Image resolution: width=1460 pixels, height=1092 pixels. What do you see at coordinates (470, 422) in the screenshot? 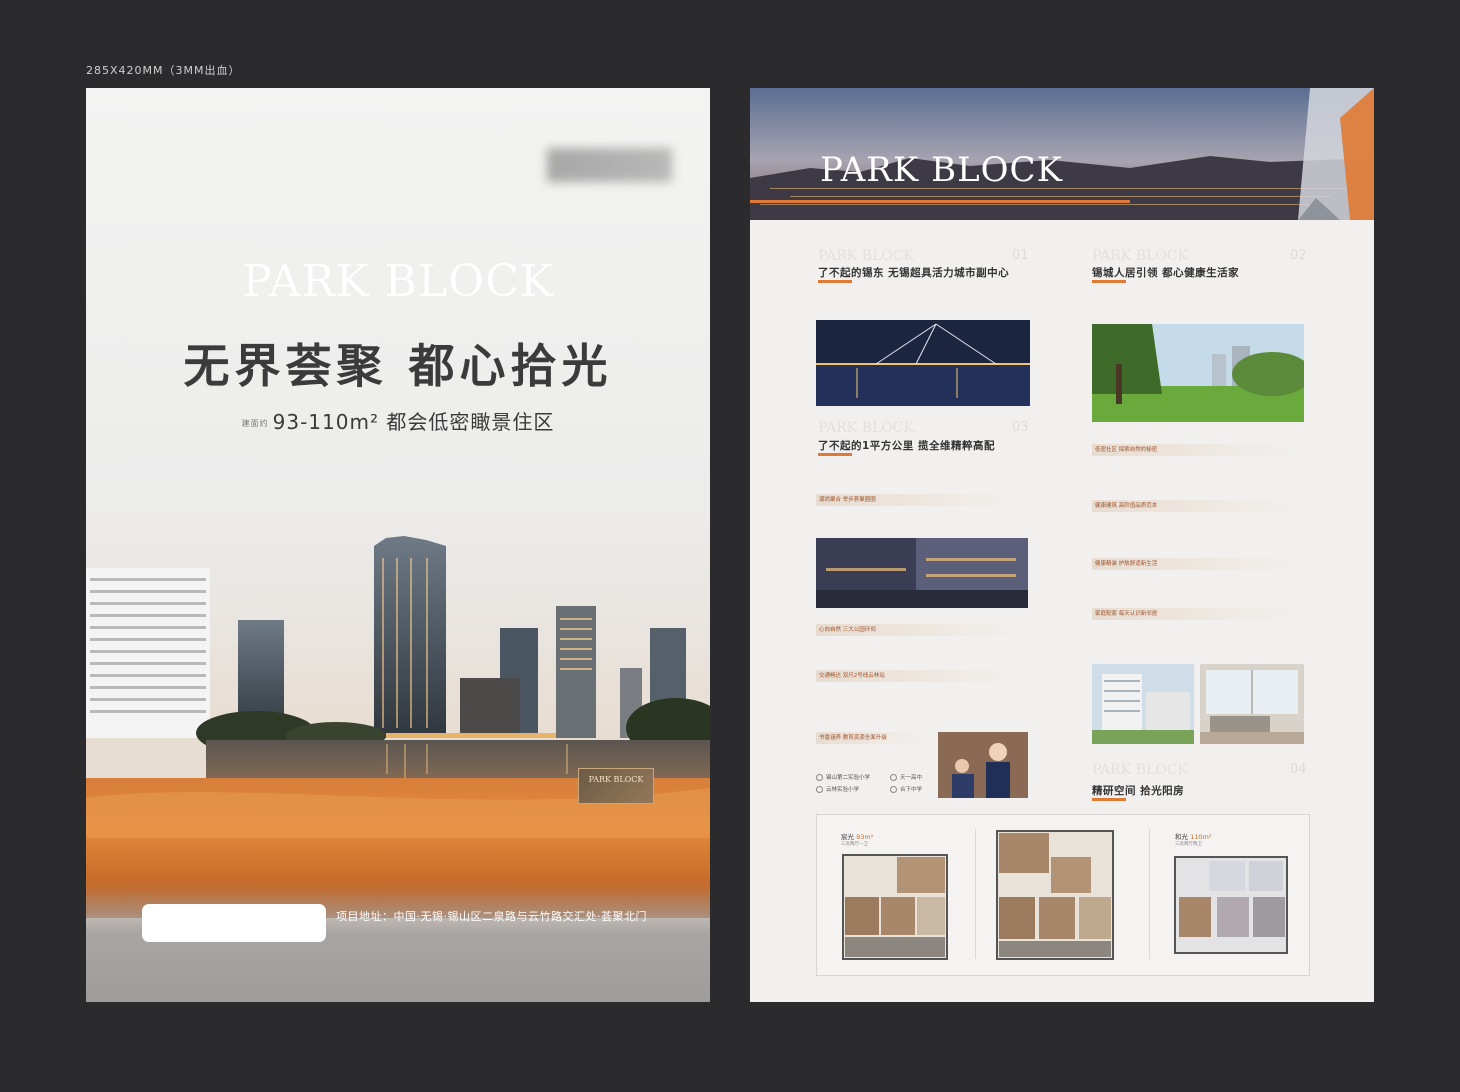
I see `area-desc: 都会低密瞰景住区` at bounding box center [470, 422].